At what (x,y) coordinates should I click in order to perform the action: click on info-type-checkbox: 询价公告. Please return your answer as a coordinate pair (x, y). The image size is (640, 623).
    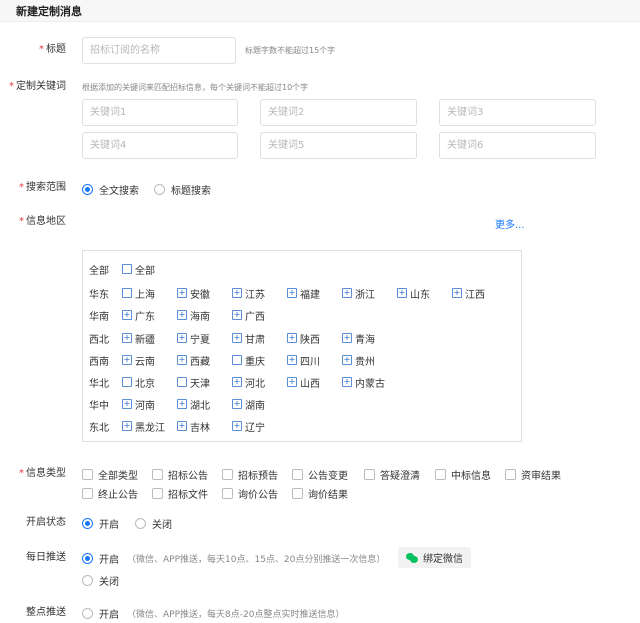
    Looking at the image, I should click on (250, 493).